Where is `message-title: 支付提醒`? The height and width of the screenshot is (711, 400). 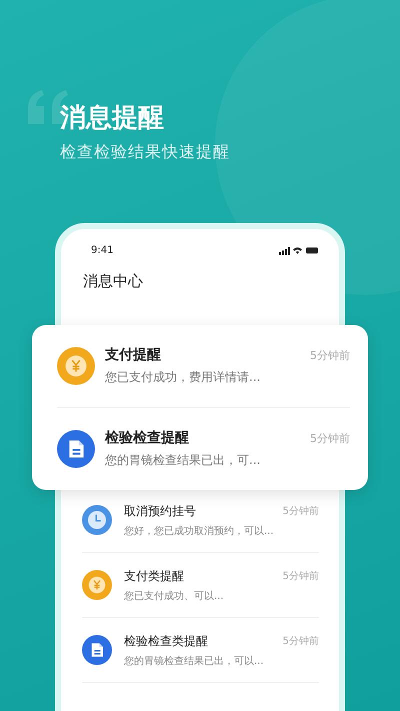 message-title: 支付提醒 is located at coordinates (133, 355).